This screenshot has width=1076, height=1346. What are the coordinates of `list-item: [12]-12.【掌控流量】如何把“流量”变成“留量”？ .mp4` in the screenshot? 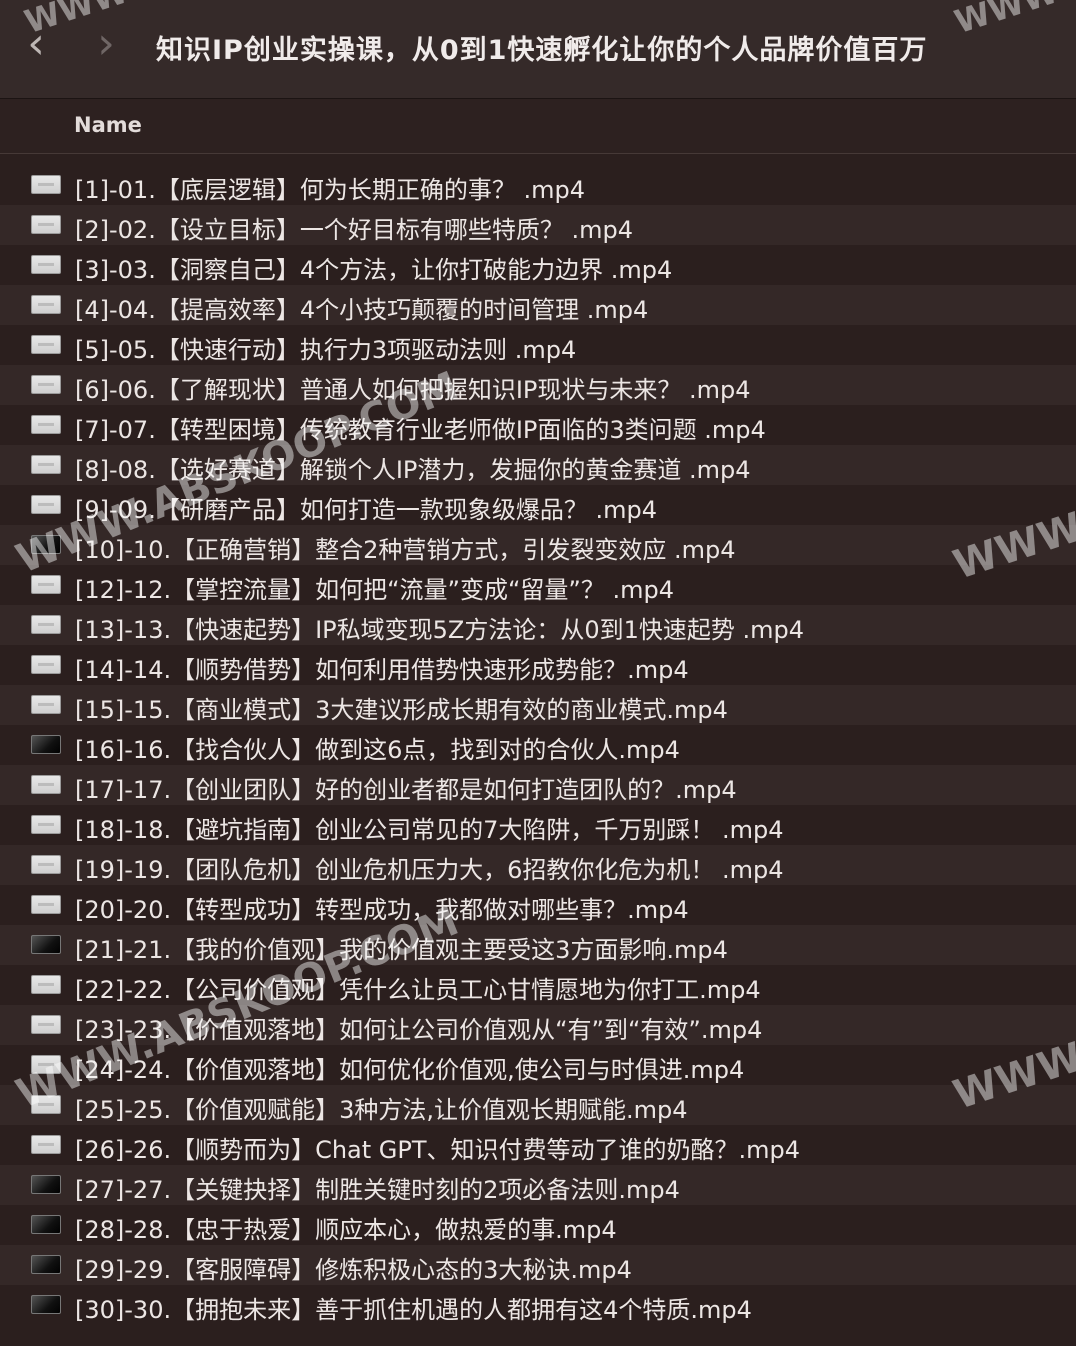 It's located at (538, 585).